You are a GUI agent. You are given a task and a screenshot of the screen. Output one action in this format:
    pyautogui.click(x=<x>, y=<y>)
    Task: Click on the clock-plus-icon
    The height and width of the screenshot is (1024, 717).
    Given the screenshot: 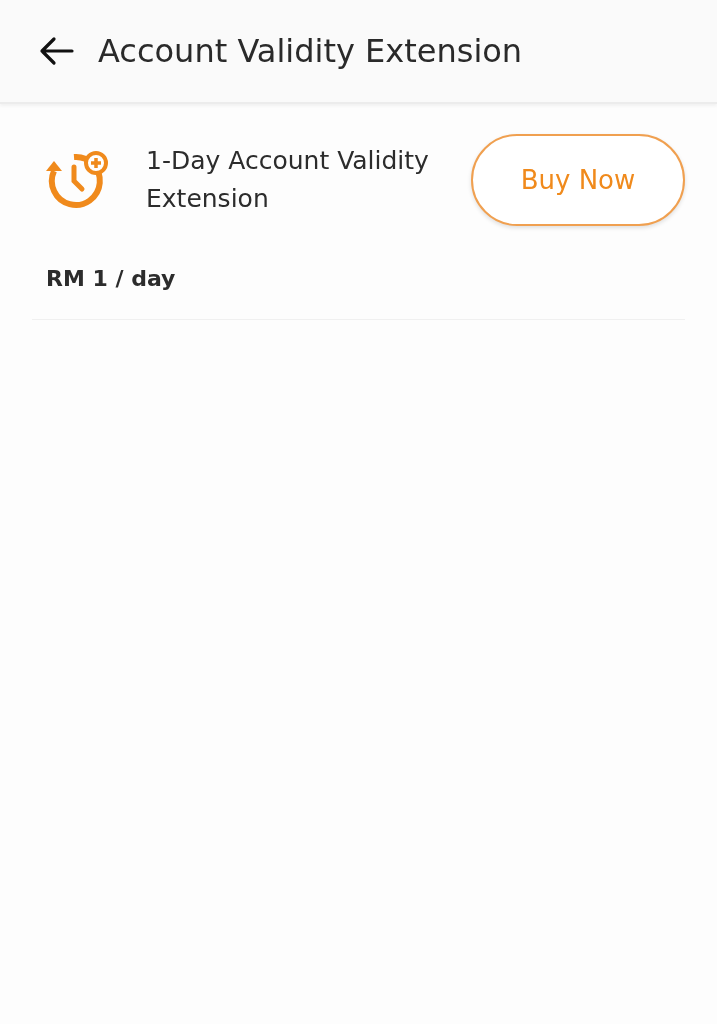 What is the action you would take?
    pyautogui.click(x=77, y=180)
    